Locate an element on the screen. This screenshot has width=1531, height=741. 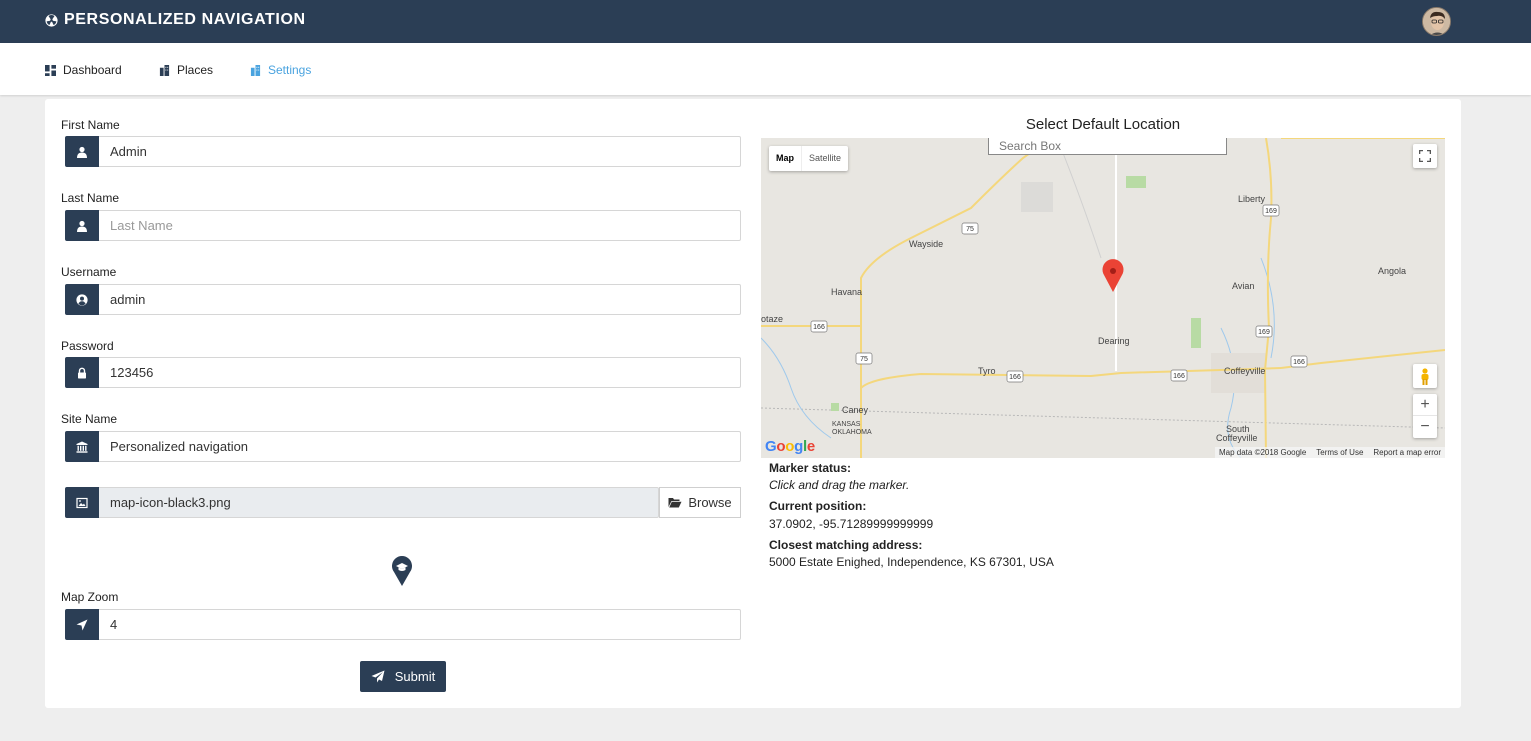
last-name-input is located at coordinates (420, 225).